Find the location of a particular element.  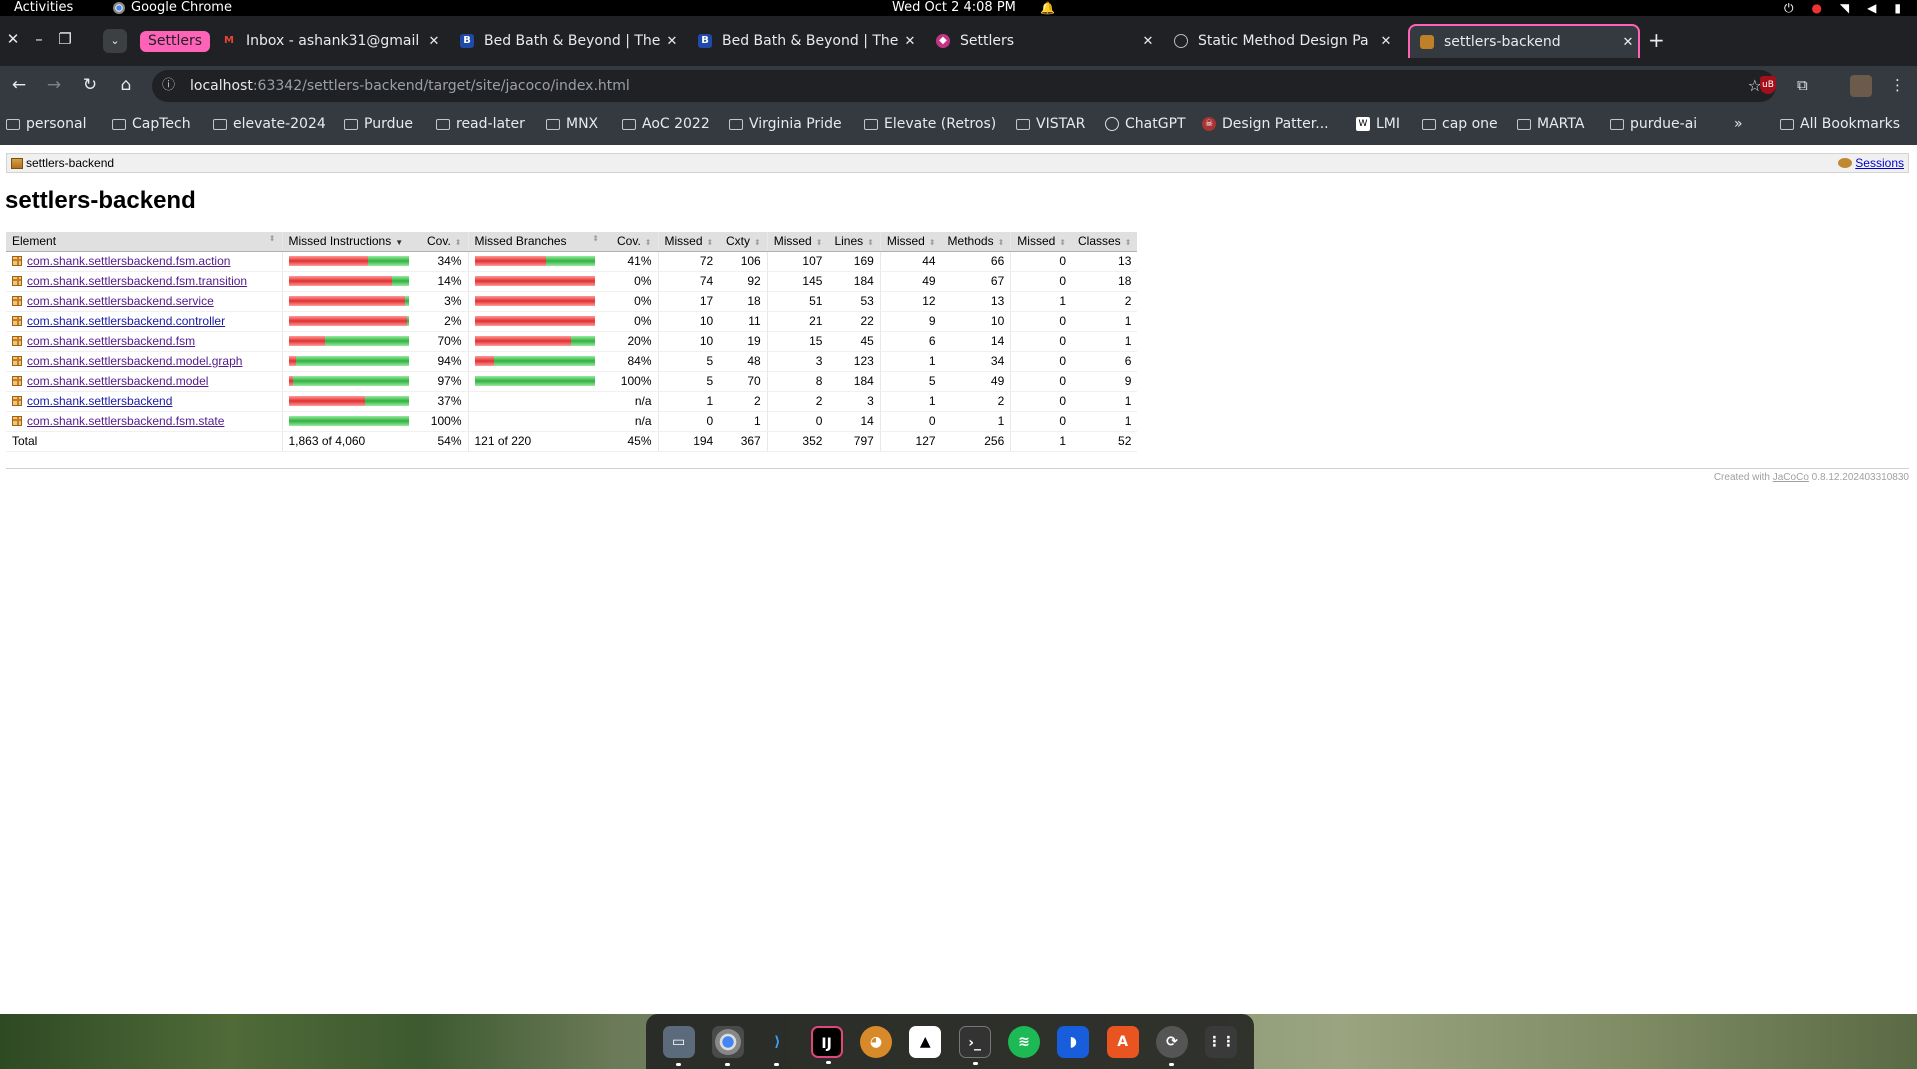

bookmark-read-later: read-later is located at coordinates (480, 124).